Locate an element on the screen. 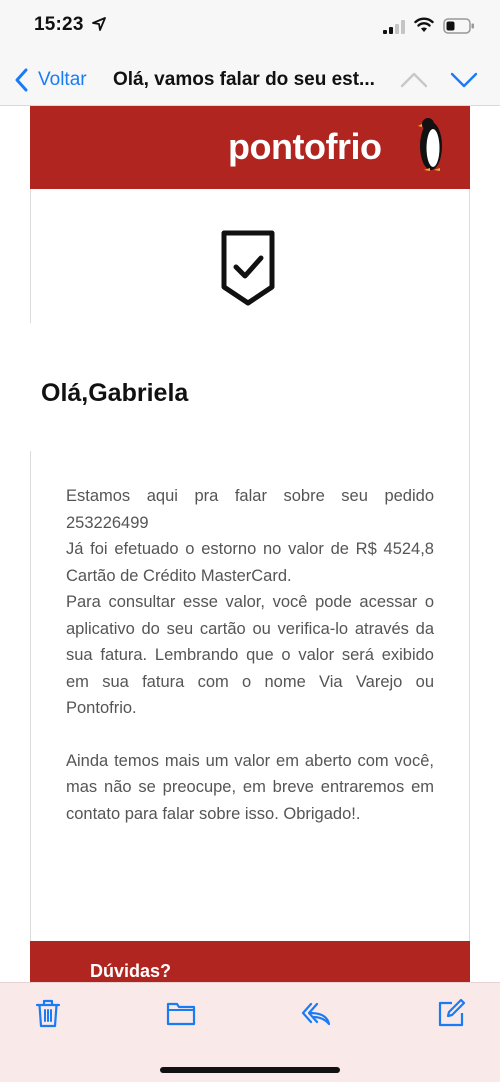  status-time: 15:23 is located at coordinates (59, 24).